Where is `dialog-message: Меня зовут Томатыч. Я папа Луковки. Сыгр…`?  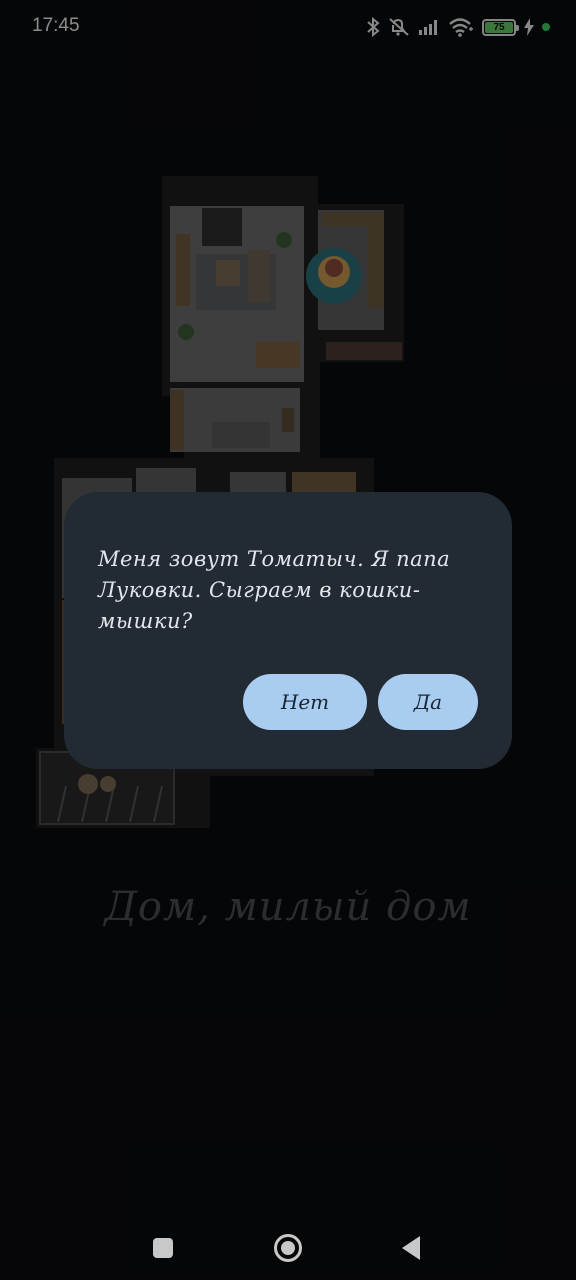
dialog-message: Меня зовут Томатыч. Я папа Луковки. Сыгр… is located at coordinates (274, 590).